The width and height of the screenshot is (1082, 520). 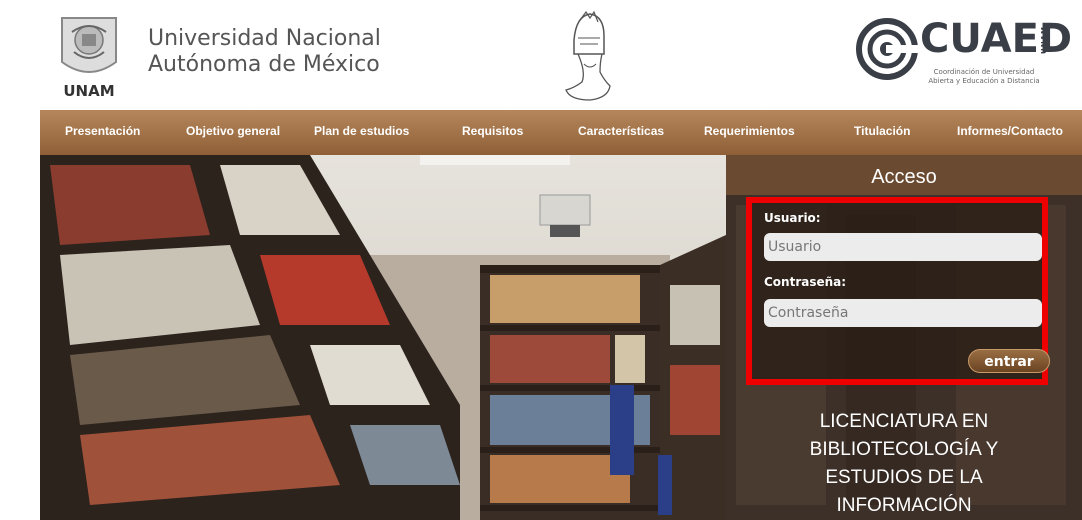 I want to click on login-submit-button: entrar, so click(x=1009, y=361).